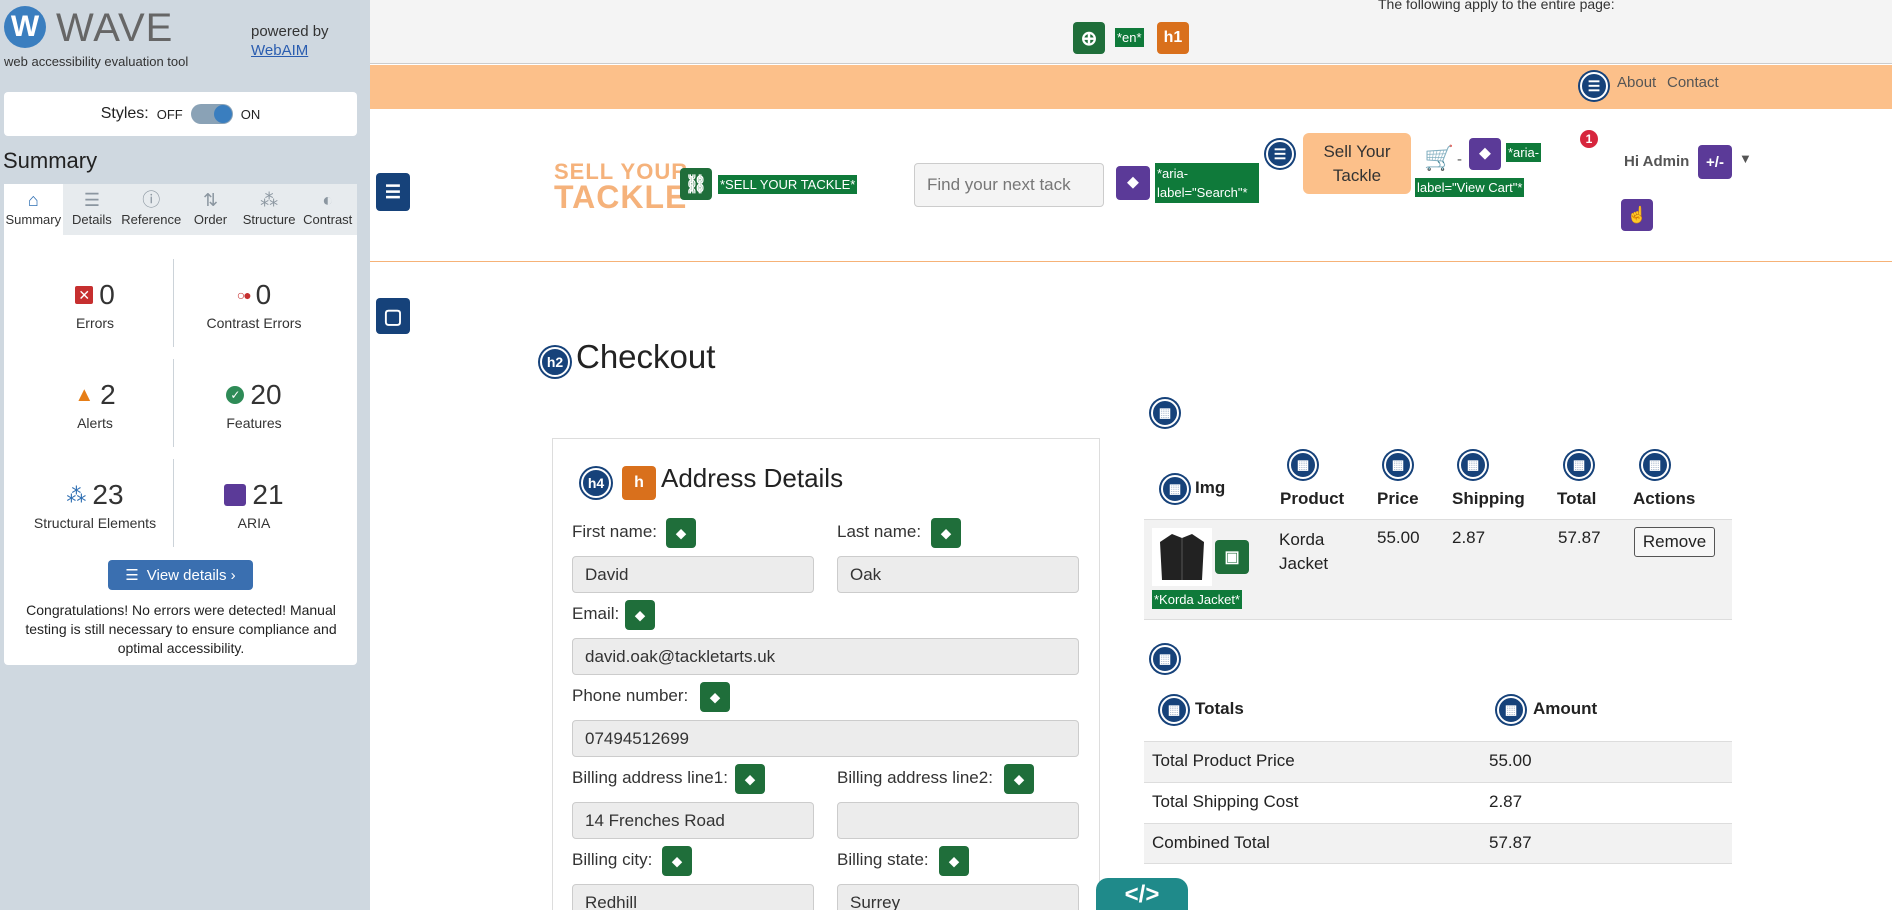 The height and width of the screenshot is (910, 1892). What do you see at coordinates (1469, 537) in the screenshot?
I see `shipping-cell: 2.87` at bounding box center [1469, 537].